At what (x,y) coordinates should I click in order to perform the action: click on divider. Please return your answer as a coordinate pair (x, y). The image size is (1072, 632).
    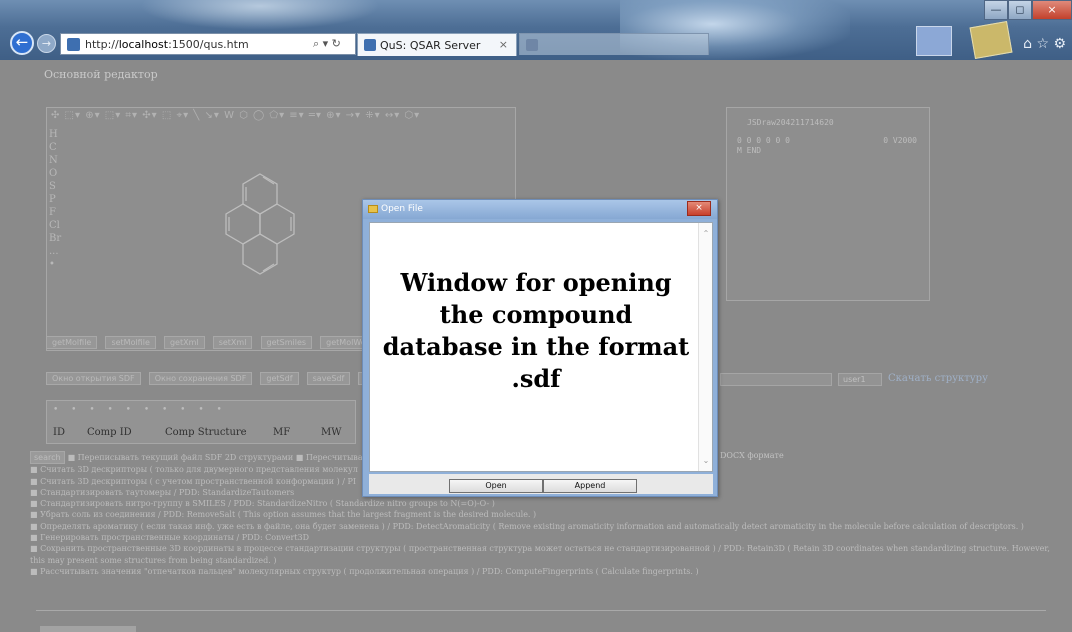
    Looking at the image, I should click on (541, 610).